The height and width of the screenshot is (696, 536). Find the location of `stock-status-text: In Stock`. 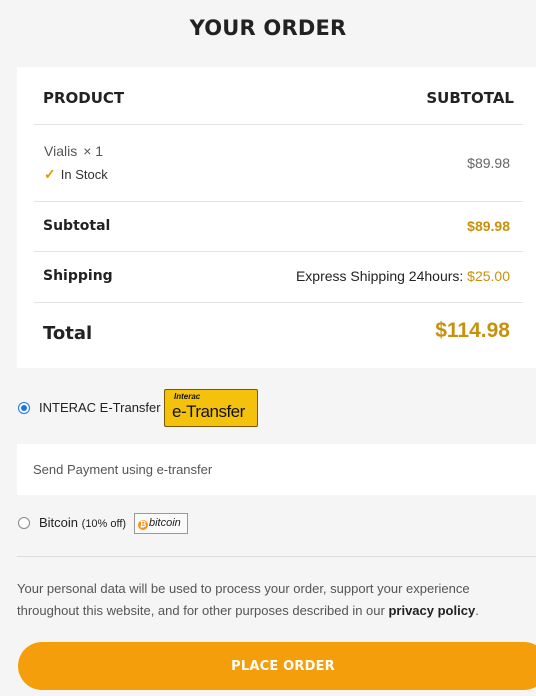

stock-status-text: In Stock is located at coordinates (84, 174).